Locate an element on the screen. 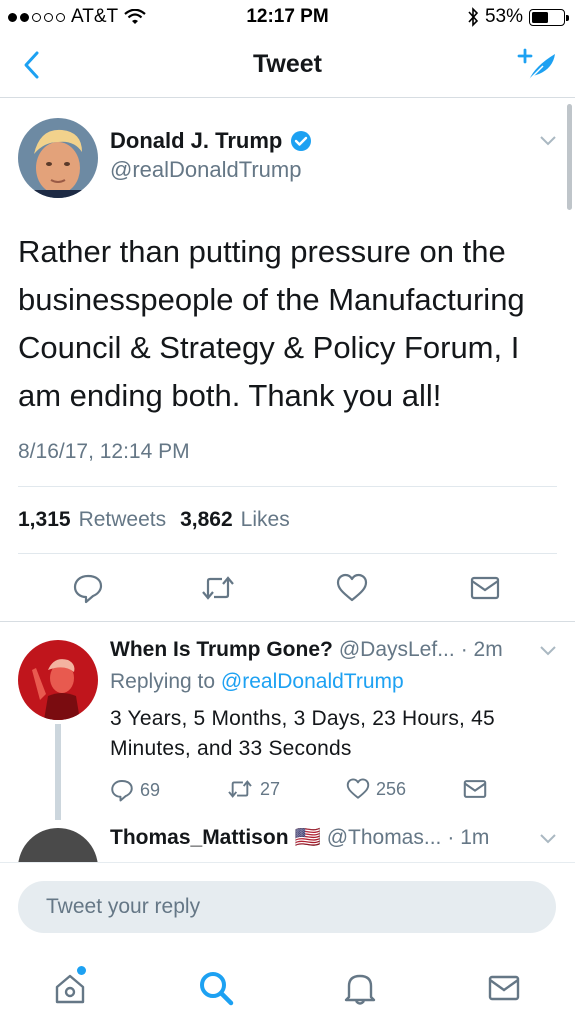  reply-button is located at coordinates (88, 588).